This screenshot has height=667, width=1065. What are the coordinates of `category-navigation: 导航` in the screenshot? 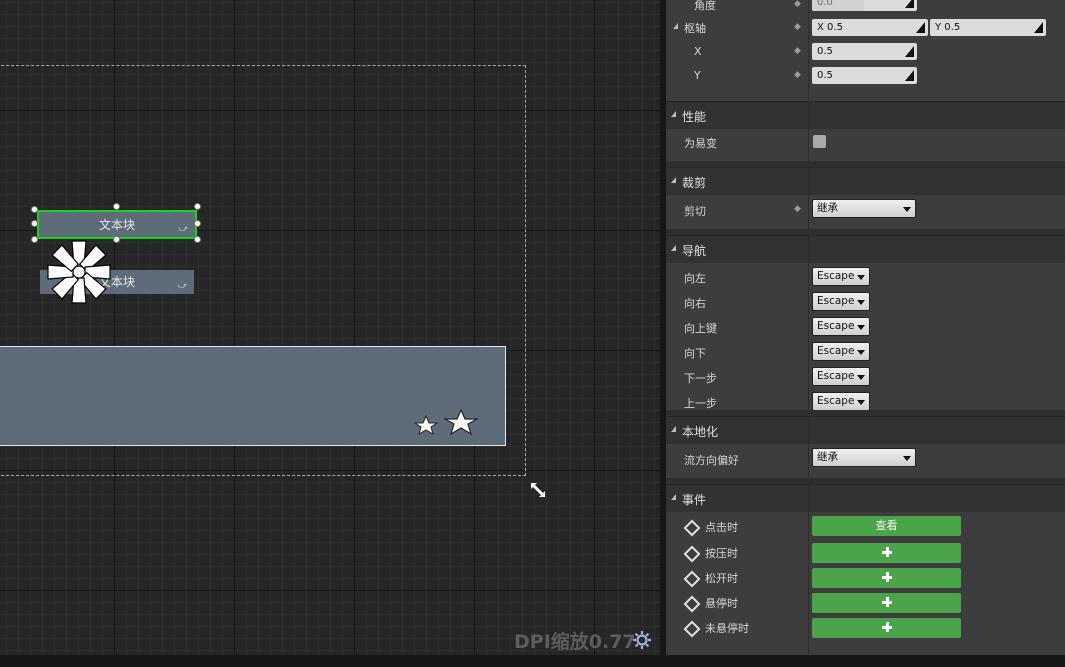 It's located at (865, 249).